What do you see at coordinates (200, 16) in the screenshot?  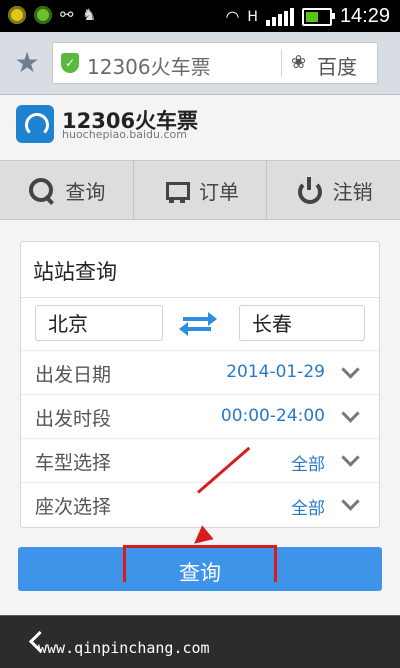 I see `status-bar: ⚯ ♞ ◠ H 14:29` at bounding box center [200, 16].